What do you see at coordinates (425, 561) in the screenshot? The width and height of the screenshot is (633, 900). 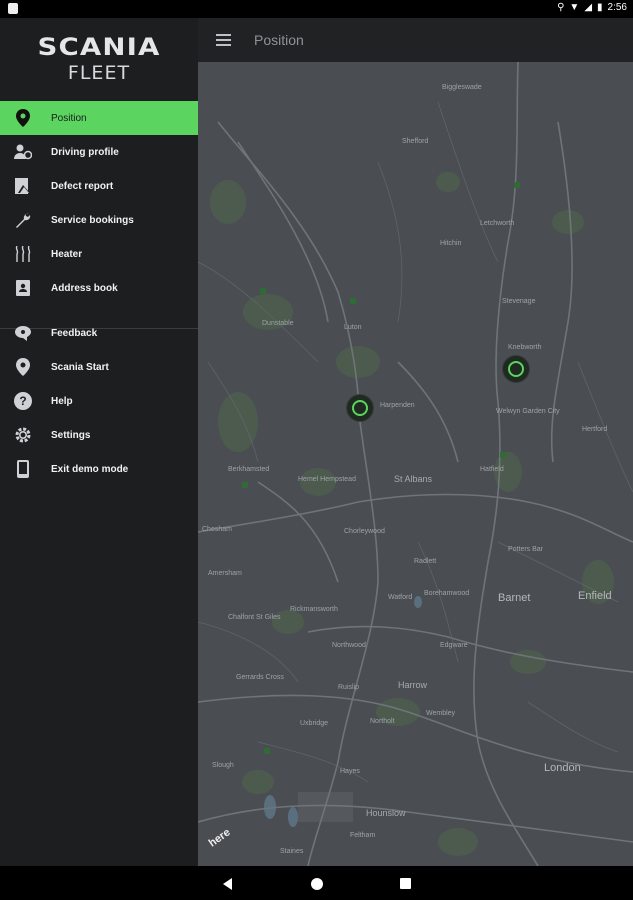 I see `map-label: Radlett` at bounding box center [425, 561].